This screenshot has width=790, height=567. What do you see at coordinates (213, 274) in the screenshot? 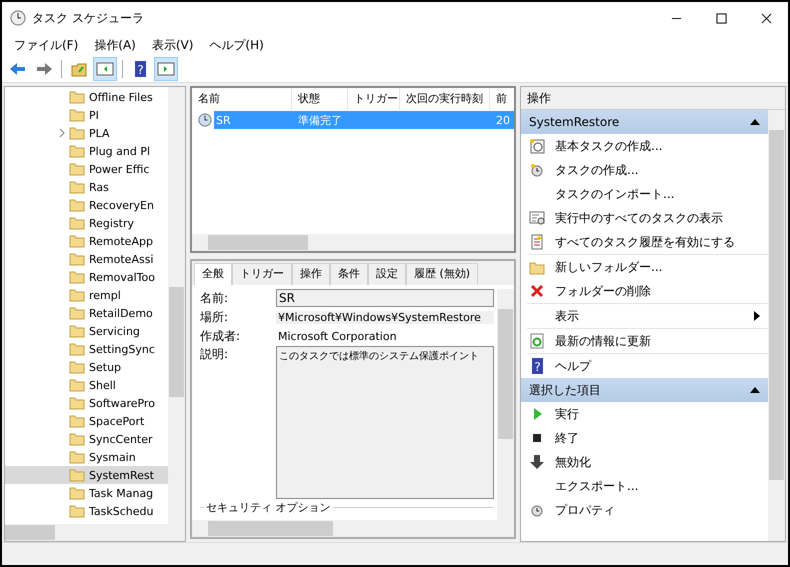
I see `tab: 全般` at bounding box center [213, 274].